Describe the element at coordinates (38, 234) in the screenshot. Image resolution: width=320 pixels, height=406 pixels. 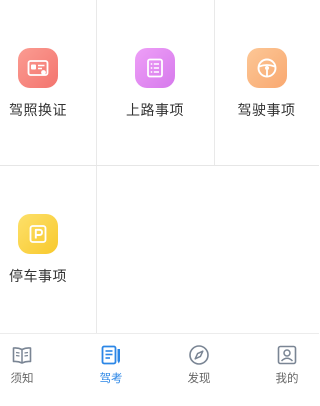
I see `parking-sign-icon` at that location.